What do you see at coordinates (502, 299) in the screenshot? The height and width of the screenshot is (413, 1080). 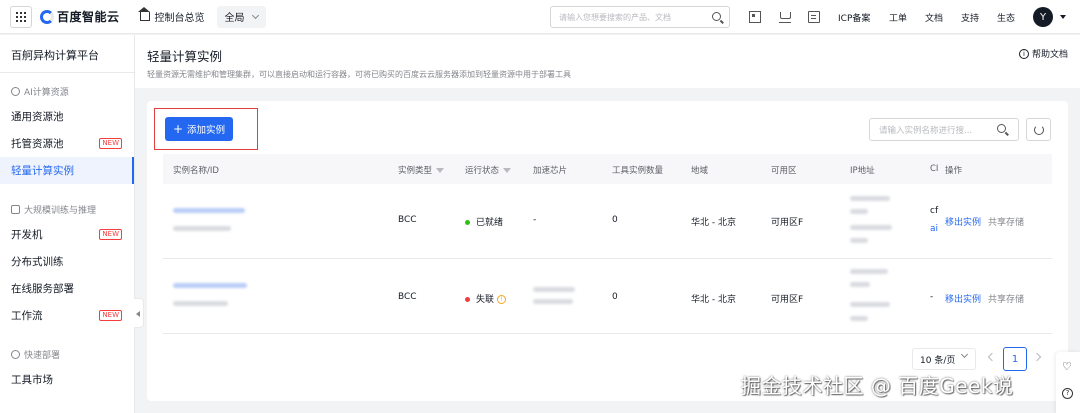 I see `warning-icon: !` at bounding box center [502, 299].